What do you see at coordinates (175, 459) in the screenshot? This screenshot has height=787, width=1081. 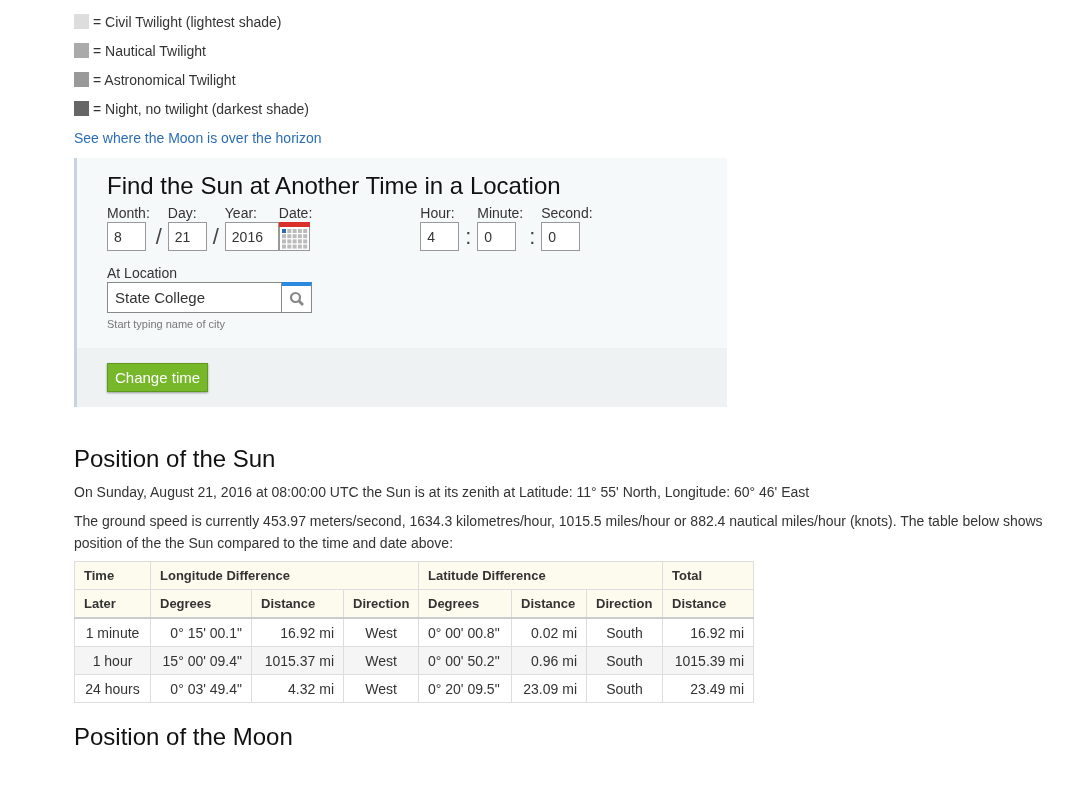 I see `section-heading: Position of the Sun` at bounding box center [175, 459].